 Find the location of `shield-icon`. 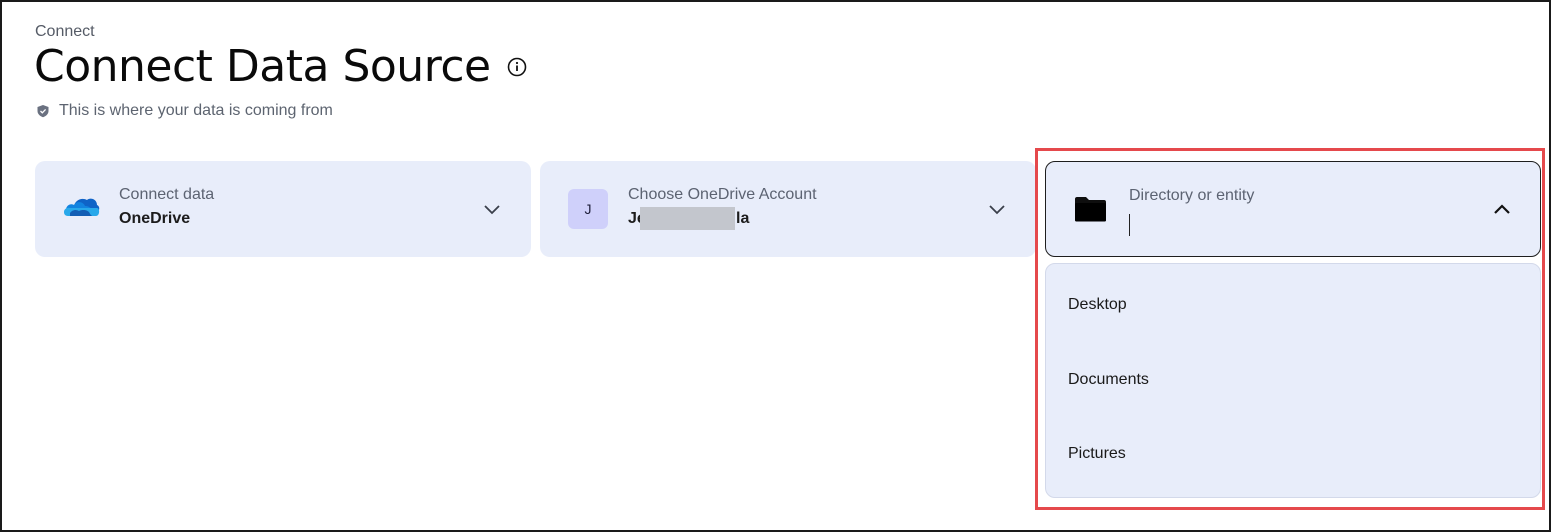

shield-icon is located at coordinates (43, 111).